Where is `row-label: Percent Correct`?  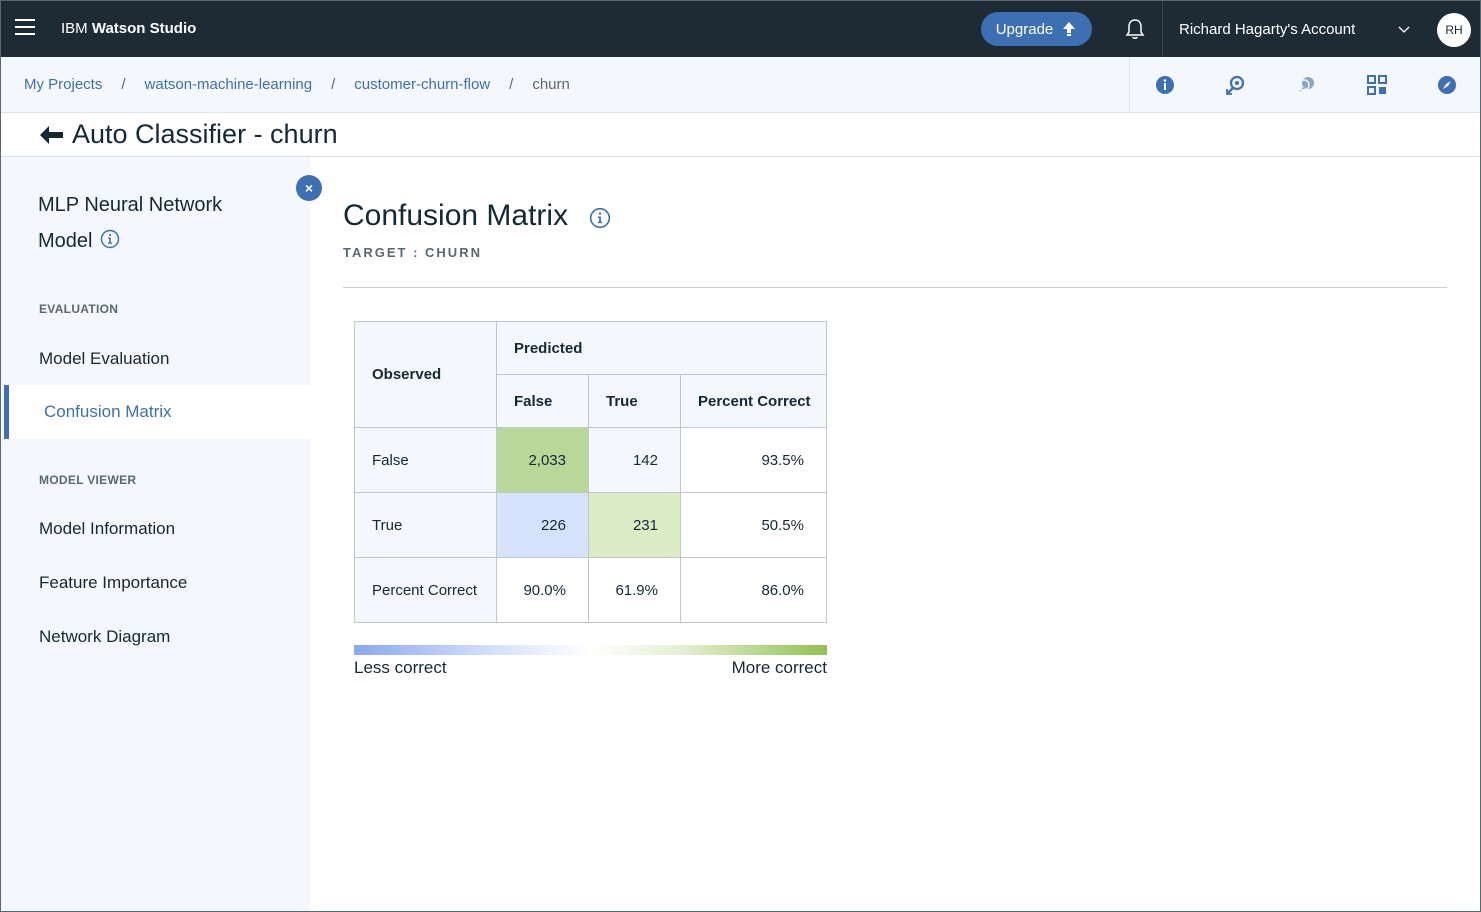 row-label: Percent Correct is located at coordinates (425, 590).